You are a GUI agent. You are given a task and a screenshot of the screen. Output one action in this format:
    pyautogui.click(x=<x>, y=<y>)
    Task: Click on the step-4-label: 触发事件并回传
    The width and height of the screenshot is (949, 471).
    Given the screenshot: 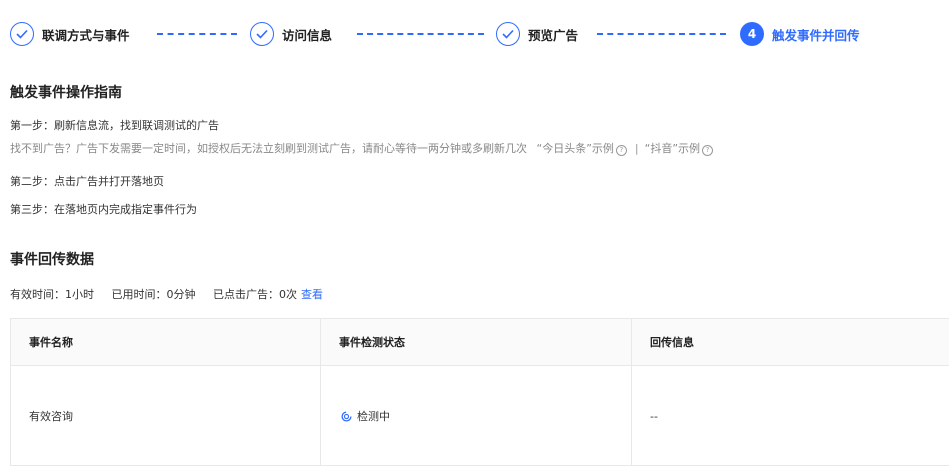 What is the action you would take?
    pyautogui.click(x=816, y=35)
    